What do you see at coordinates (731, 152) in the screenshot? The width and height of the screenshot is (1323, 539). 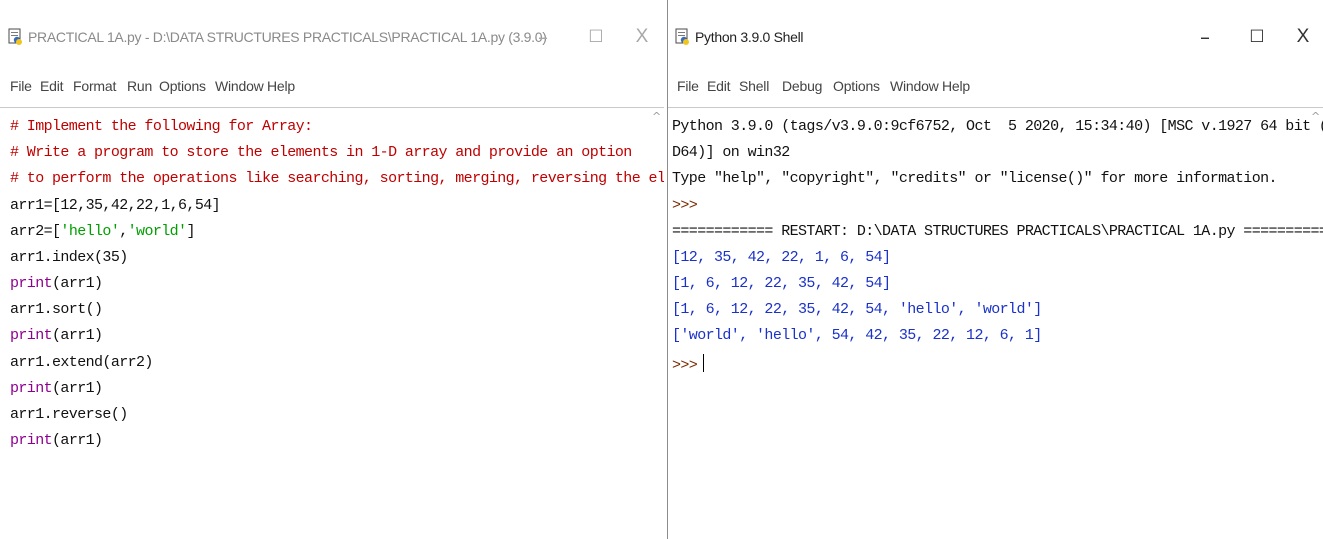 I see `shell-line: D64)] on win32` at bounding box center [731, 152].